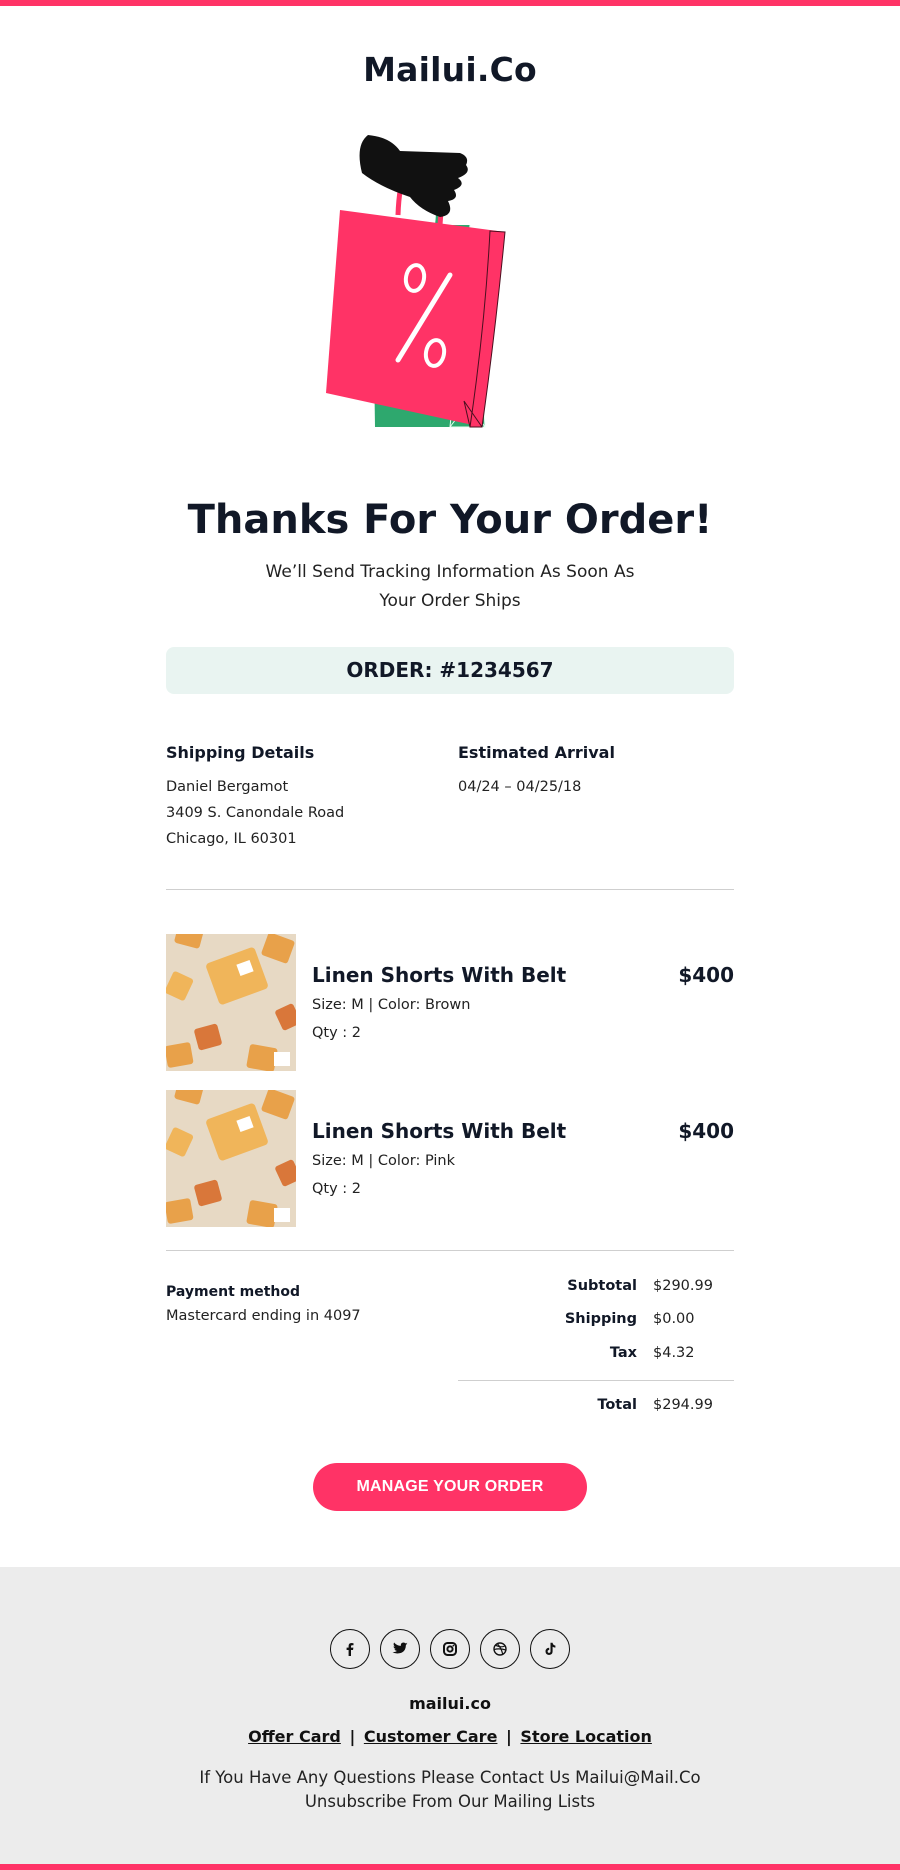  Describe the element at coordinates (602, 1286) in the screenshot. I see `subtotal-label: Subtotal` at that location.